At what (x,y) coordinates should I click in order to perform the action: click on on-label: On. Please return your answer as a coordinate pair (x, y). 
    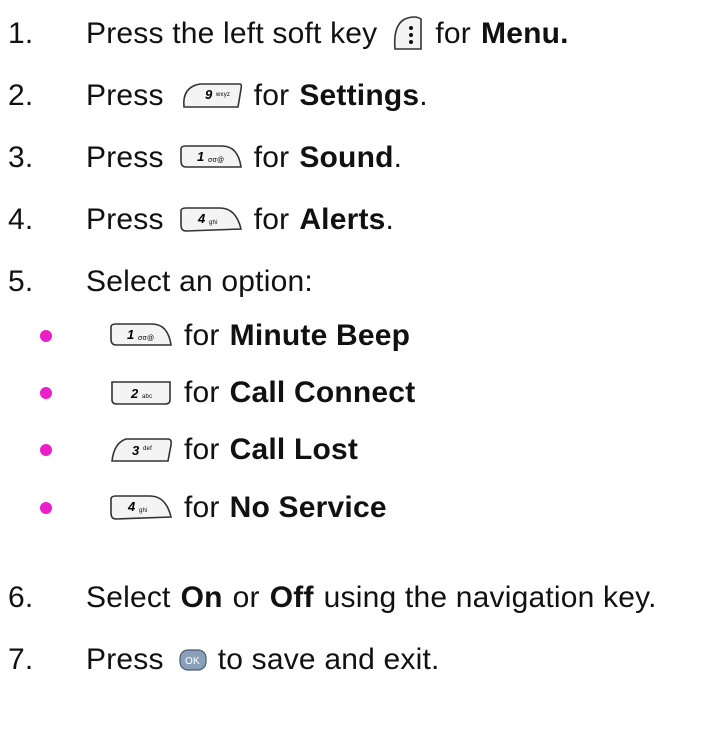
    Looking at the image, I should click on (201, 597).